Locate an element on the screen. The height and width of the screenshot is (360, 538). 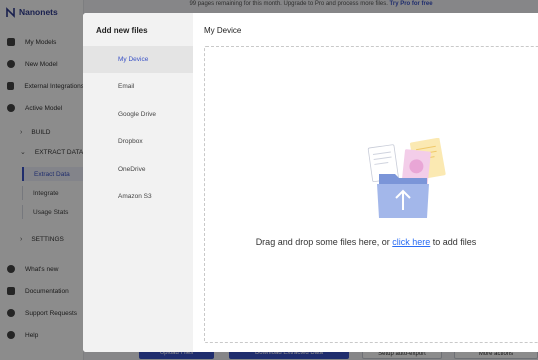
modal-side-title: Add new files is located at coordinates (122, 30).